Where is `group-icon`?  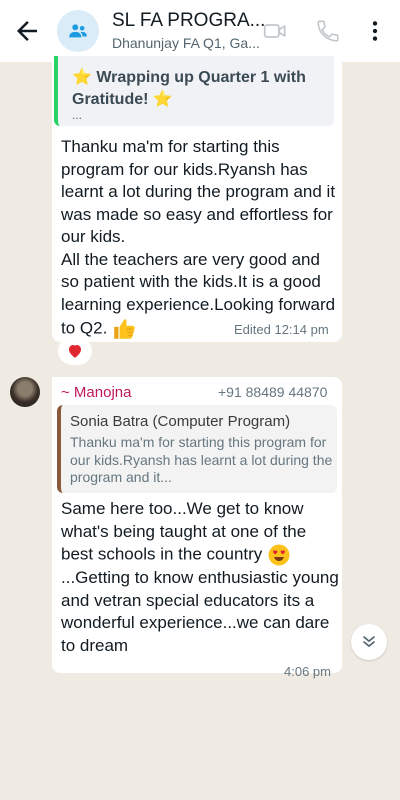 group-icon is located at coordinates (78, 31).